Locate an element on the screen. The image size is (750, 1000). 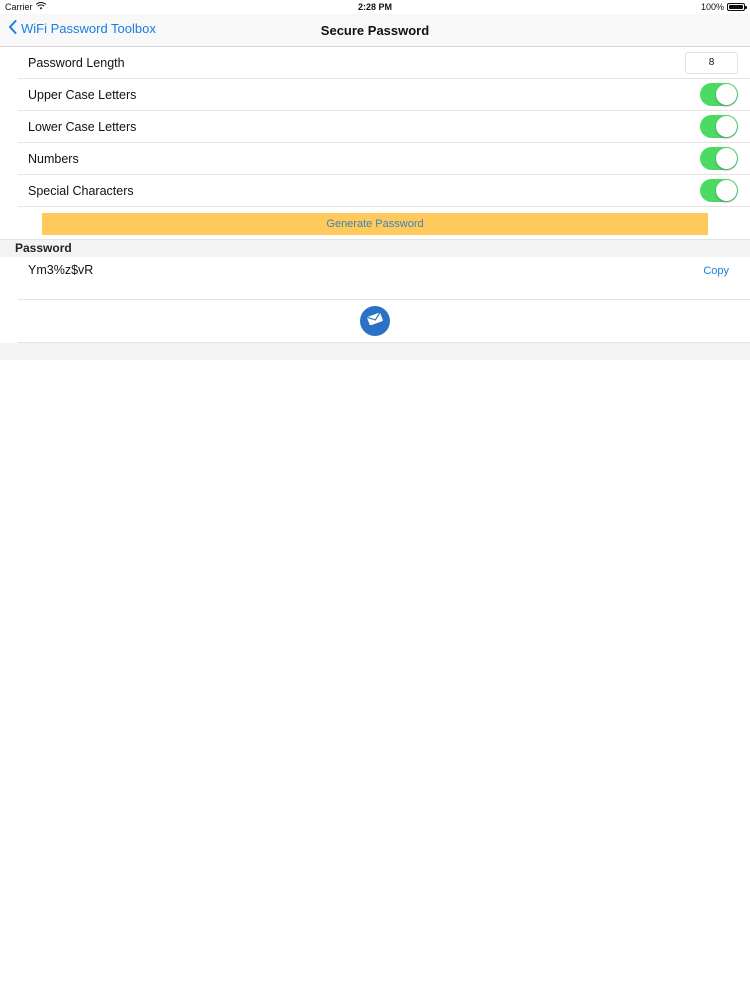
share-row is located at coordinates (375, 321).